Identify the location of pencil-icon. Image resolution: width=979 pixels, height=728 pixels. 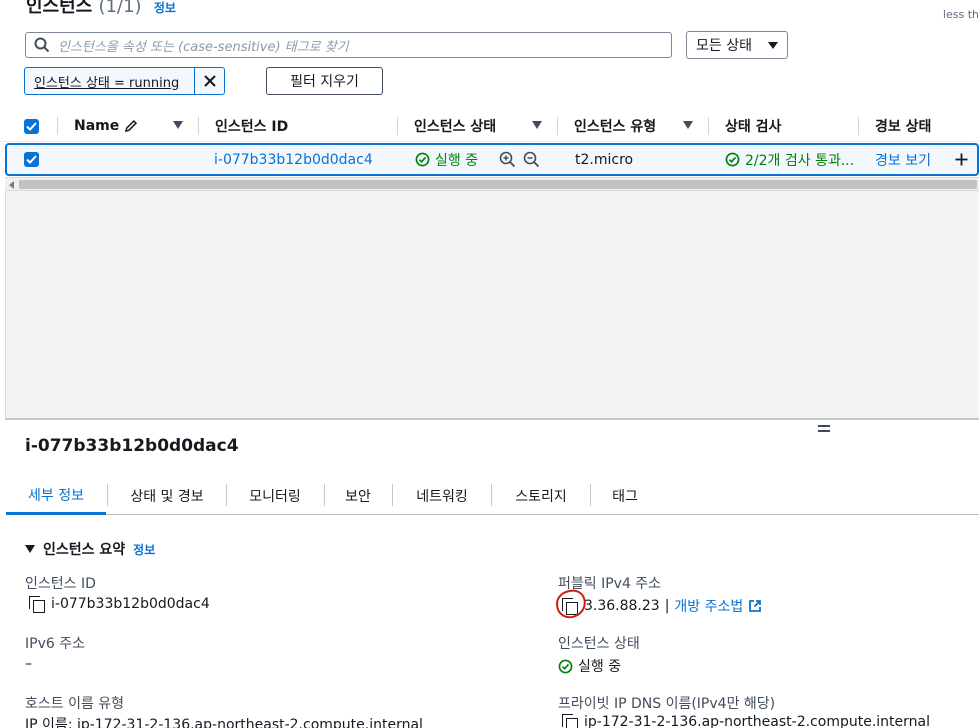
(131, 125).